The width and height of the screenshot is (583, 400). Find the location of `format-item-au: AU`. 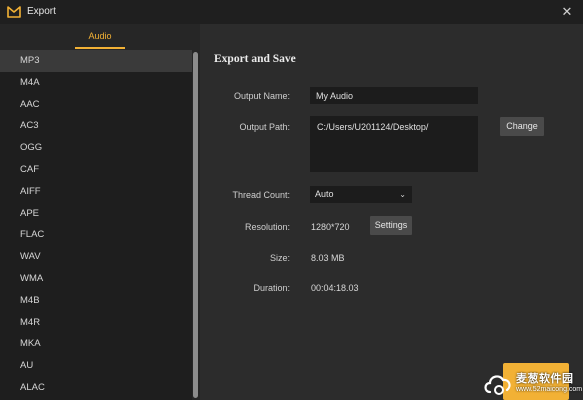

format-item-au: AU is located at coordinates (96, 366).